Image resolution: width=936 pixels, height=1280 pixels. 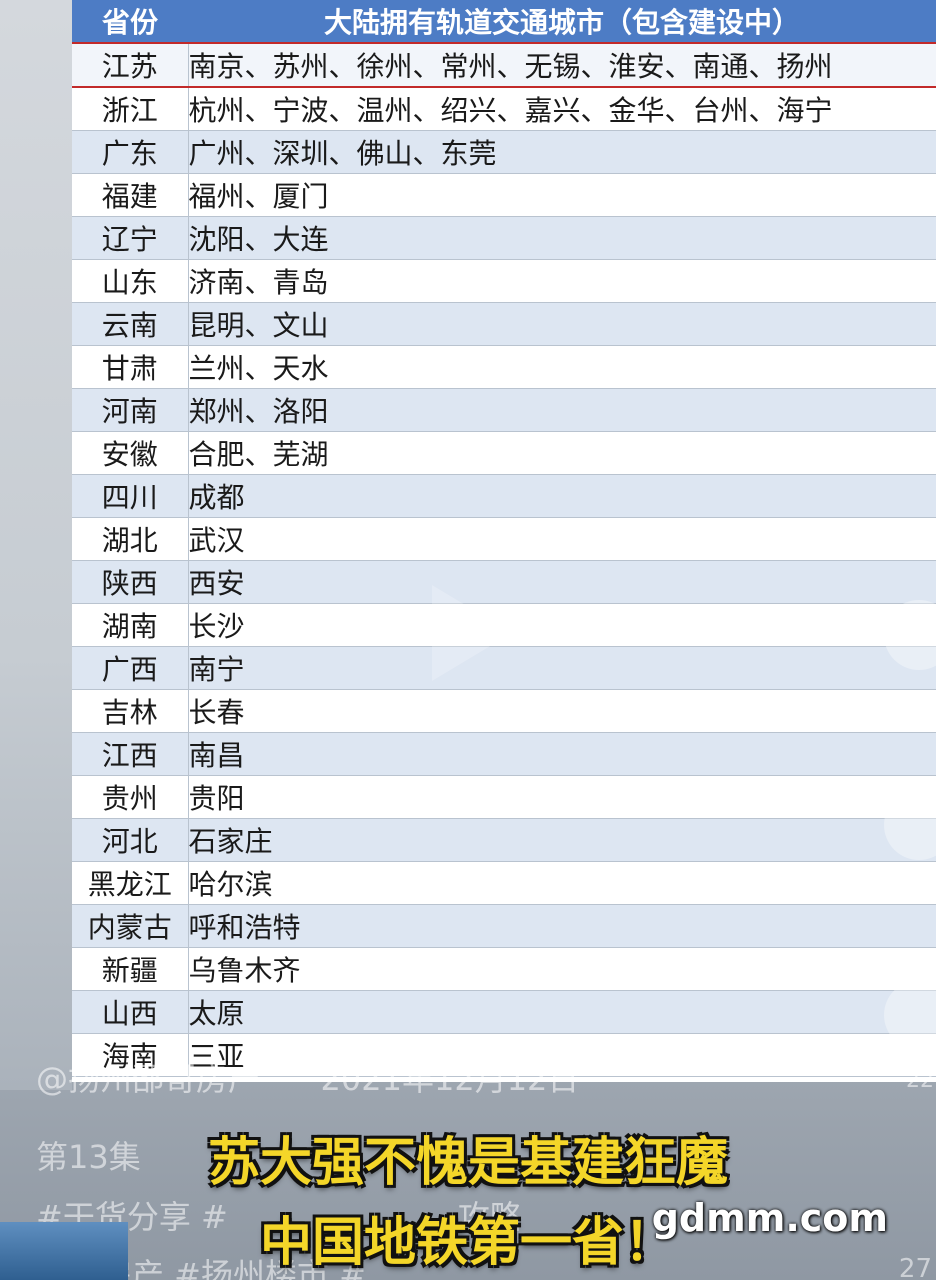 What do you see at coordinates (130, 410) in the screenshot?
I see `province-cell: 河南` at bounding box center [130, 410].